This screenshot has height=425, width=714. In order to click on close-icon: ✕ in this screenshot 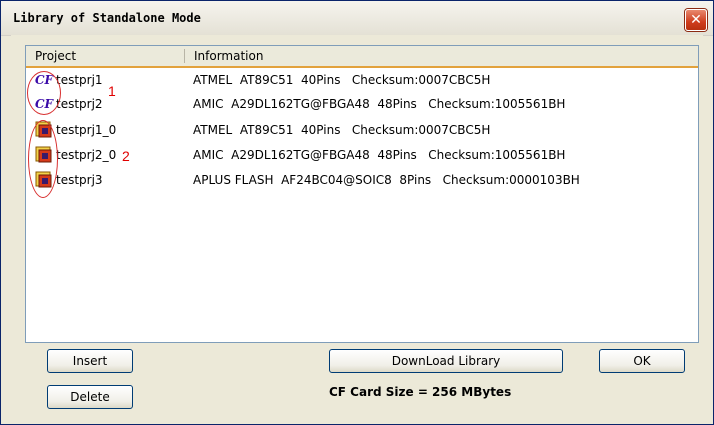, I will do `click(696, 20)`.